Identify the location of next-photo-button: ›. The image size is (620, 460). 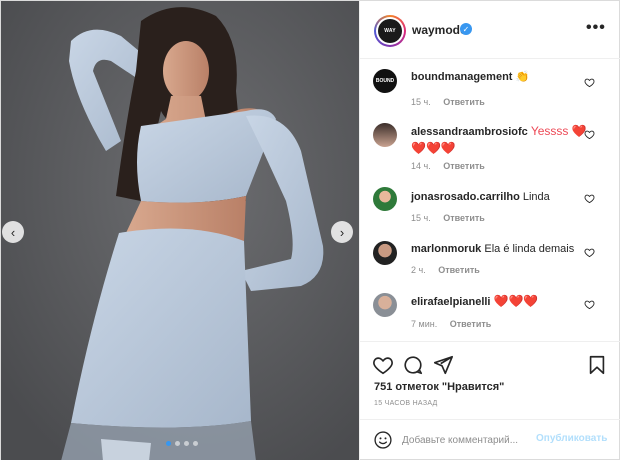
(342, 232).